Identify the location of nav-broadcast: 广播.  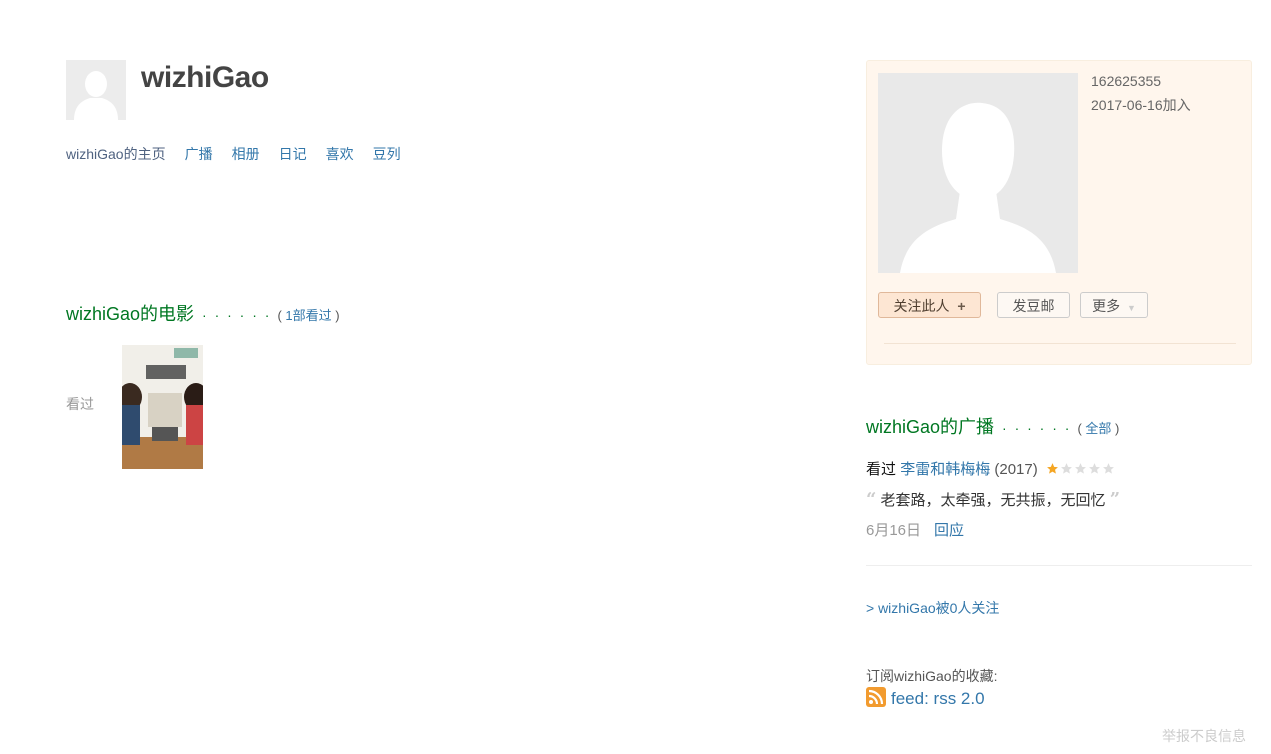
(199, 154).